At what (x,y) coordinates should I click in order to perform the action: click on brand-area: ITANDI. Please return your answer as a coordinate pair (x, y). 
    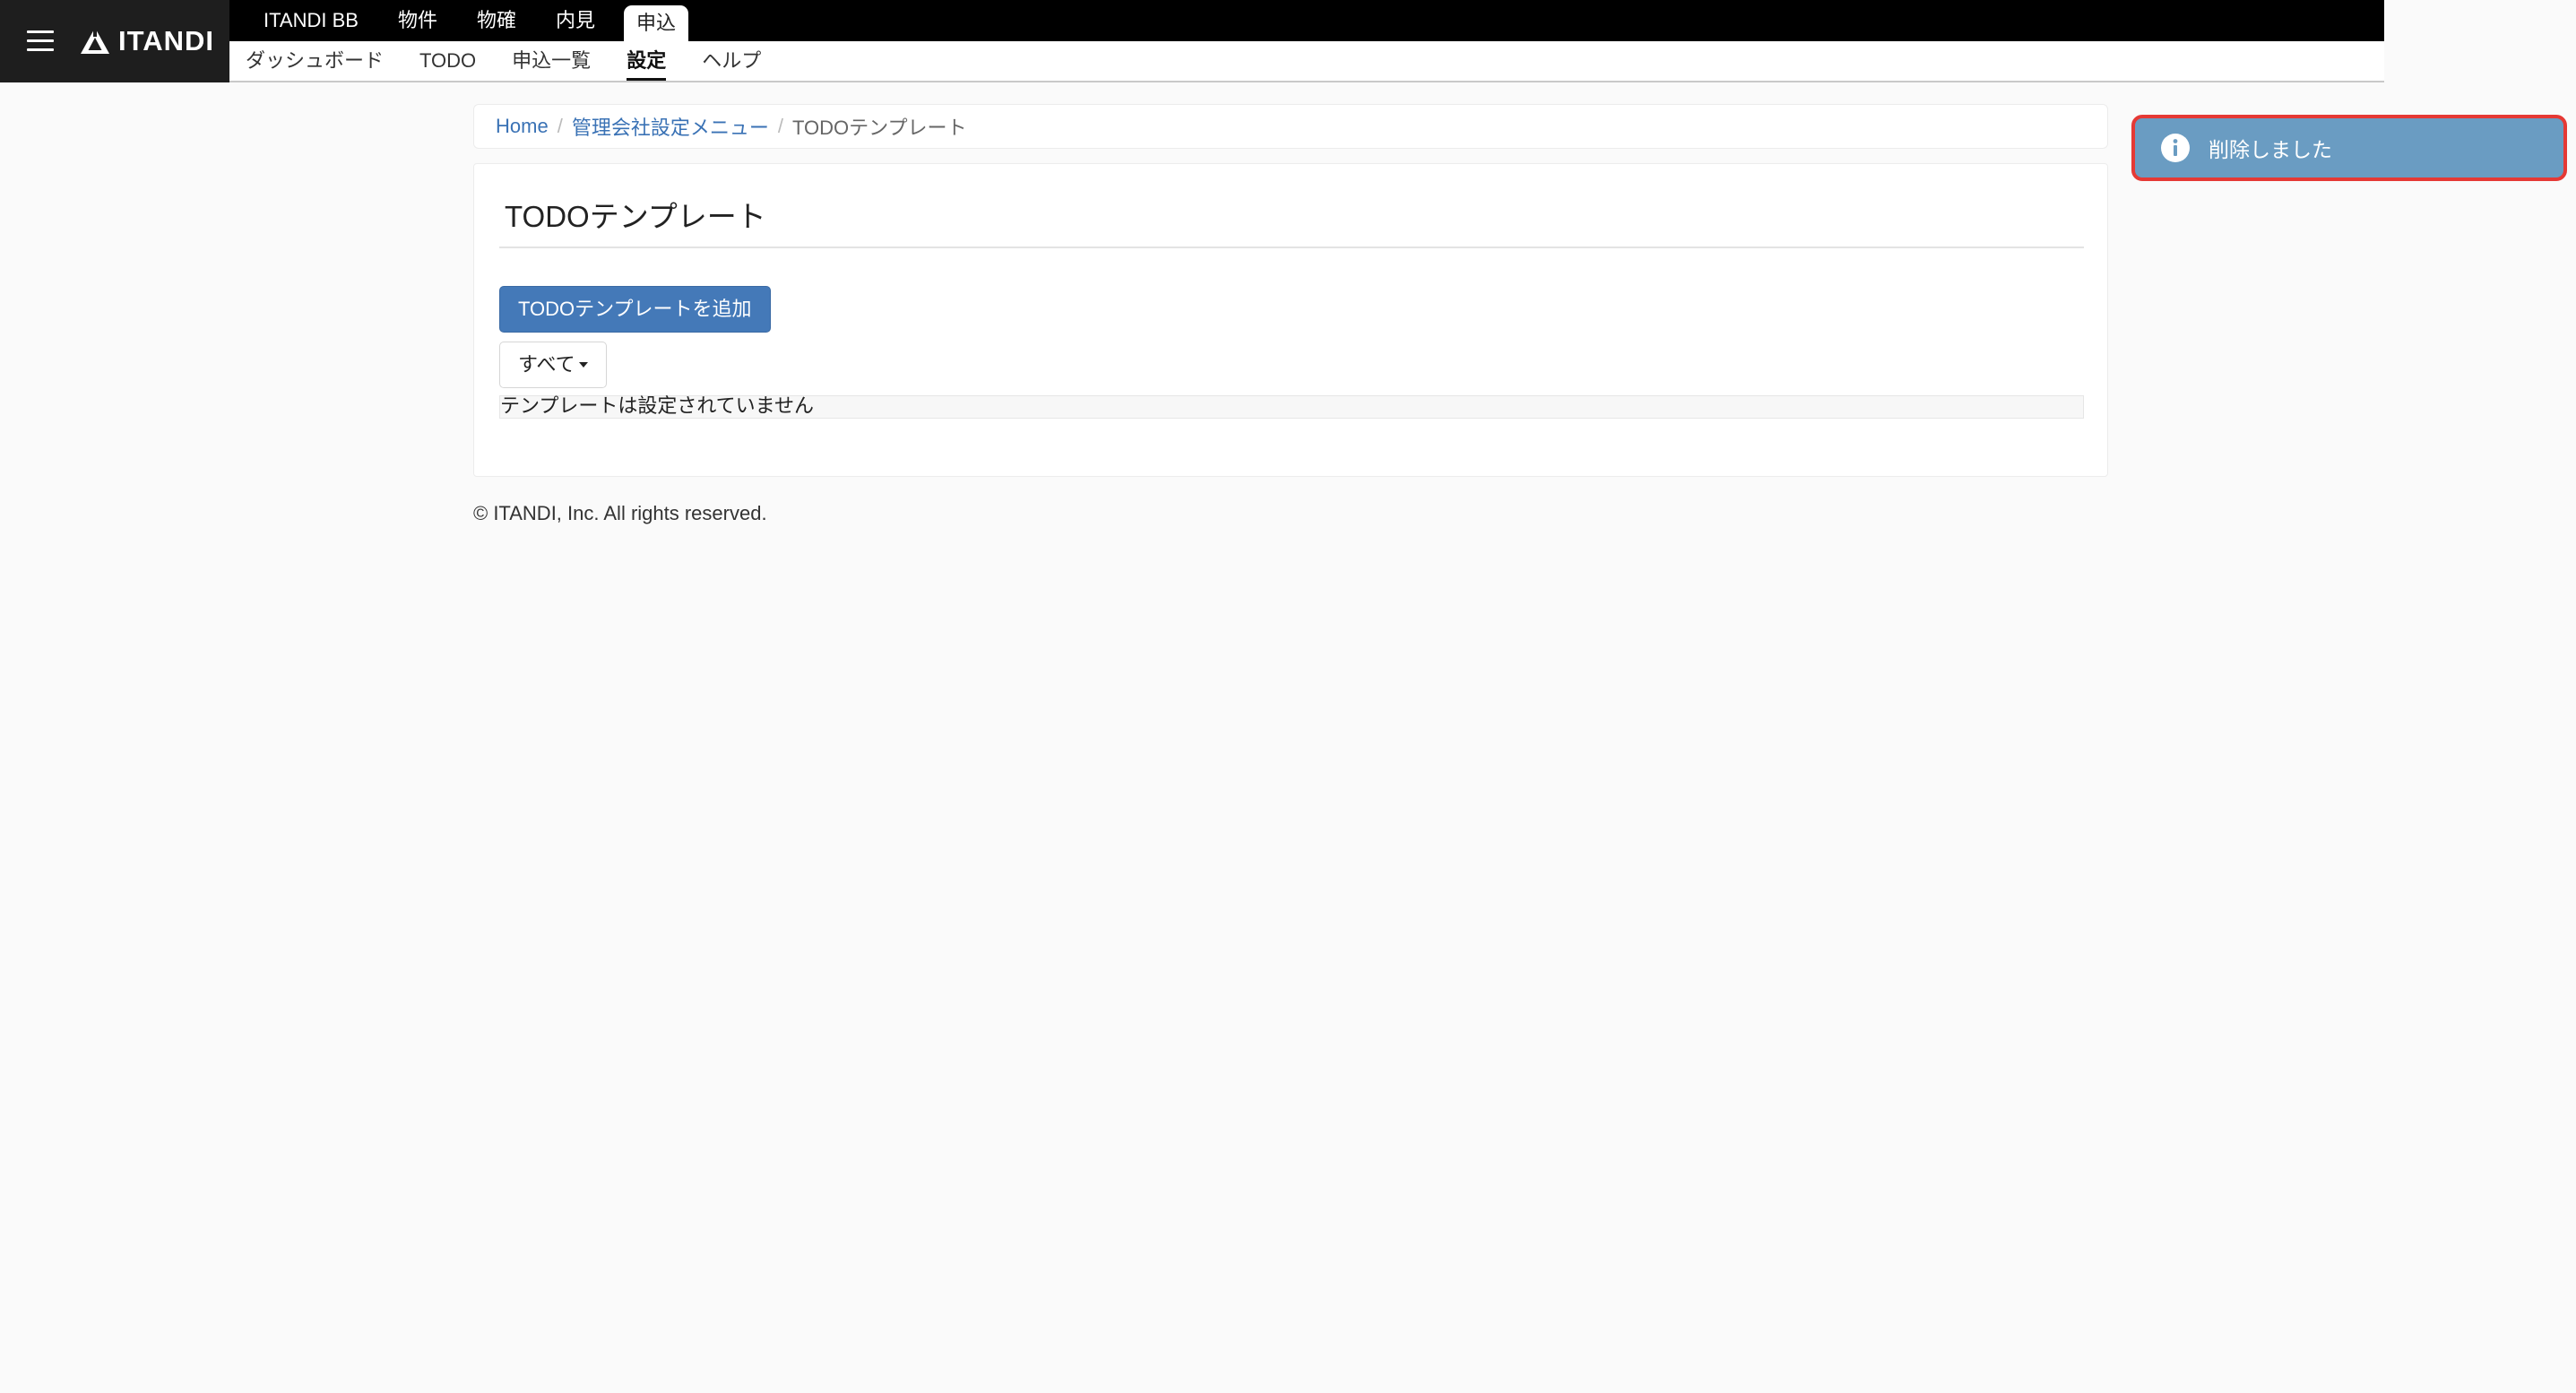
    Looking at the image, I should click on (114, 41).